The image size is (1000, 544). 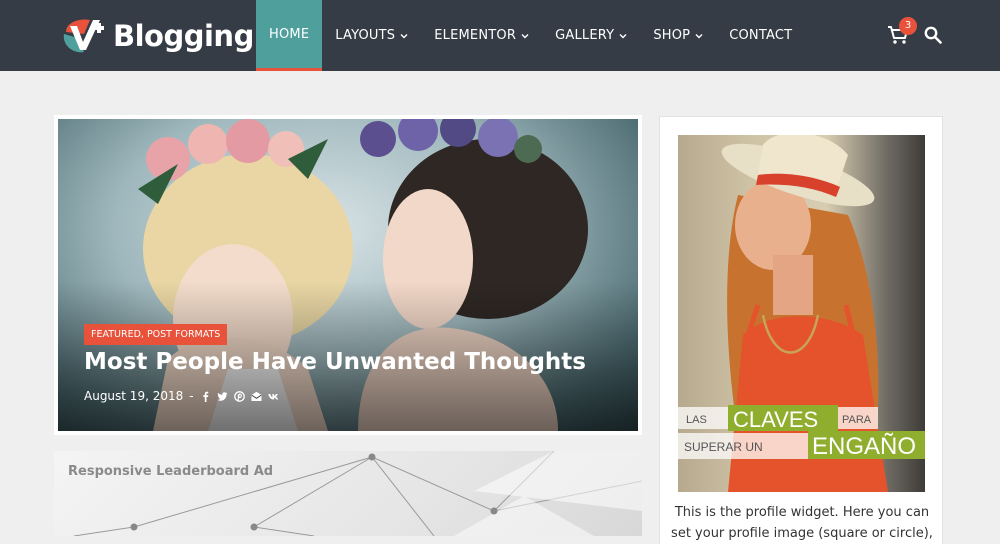 I want to click on post-title: Most People Have Unwanted Thoughts, so click(x=335, y=362).